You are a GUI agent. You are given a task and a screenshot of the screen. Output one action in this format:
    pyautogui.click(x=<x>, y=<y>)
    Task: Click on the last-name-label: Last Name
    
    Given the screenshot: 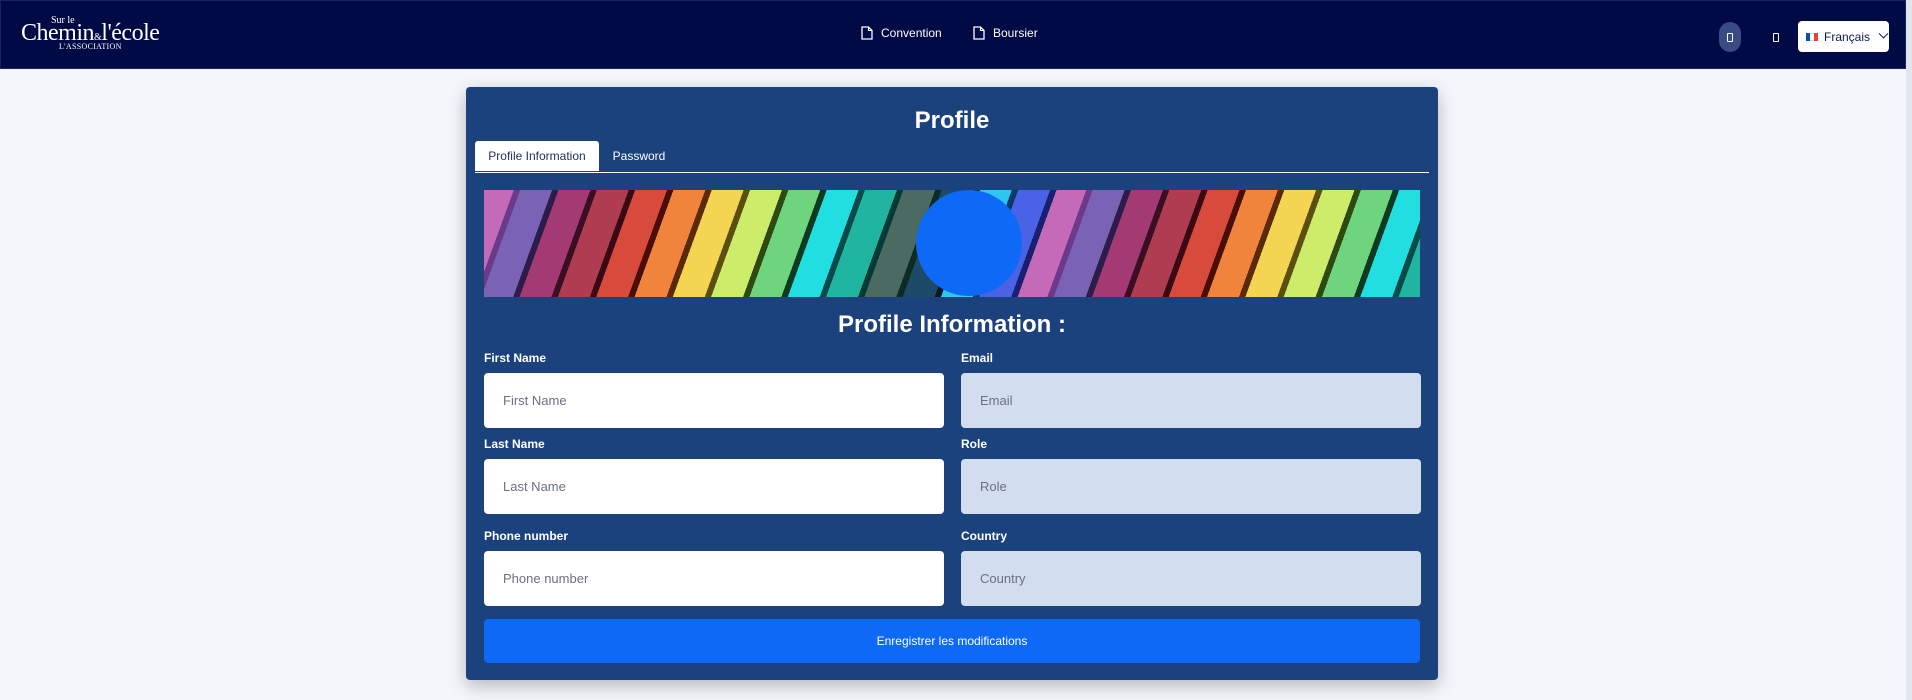 What is the action you would take?
    pyautogui.click(x=514, y=444)
    